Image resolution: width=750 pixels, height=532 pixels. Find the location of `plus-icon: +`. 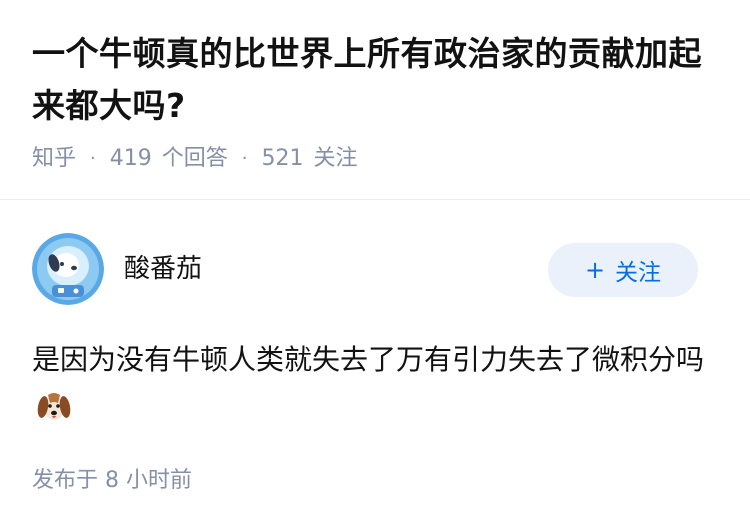

plus-icon: + is located at coordinates (595, 270).